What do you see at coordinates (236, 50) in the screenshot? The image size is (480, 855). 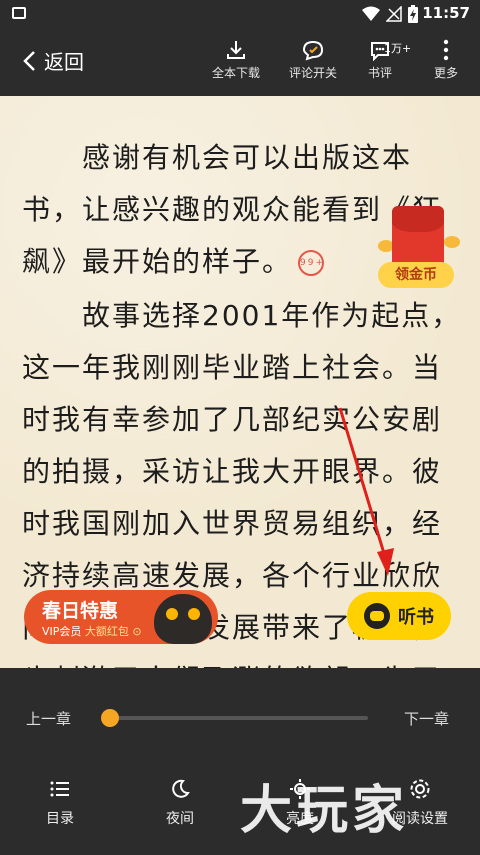 I see `download-icon` at bounding box center [236, 50].